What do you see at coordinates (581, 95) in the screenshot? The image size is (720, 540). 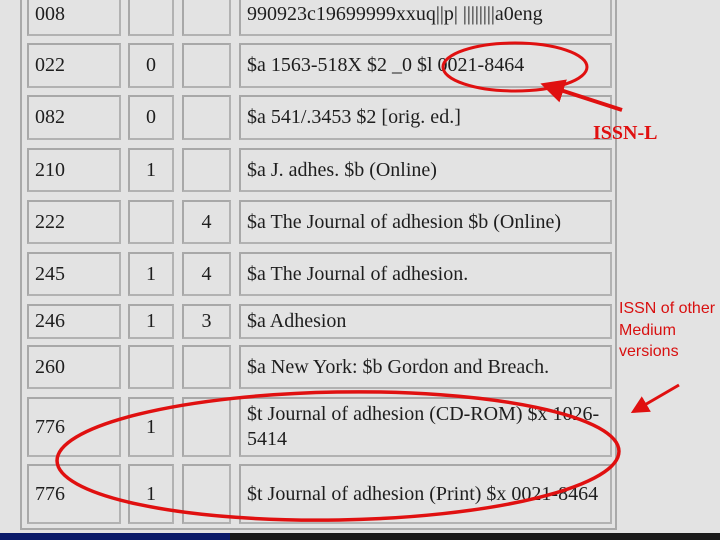 I see `issn-l-arrow-icon` at bounding box center [581, 95].